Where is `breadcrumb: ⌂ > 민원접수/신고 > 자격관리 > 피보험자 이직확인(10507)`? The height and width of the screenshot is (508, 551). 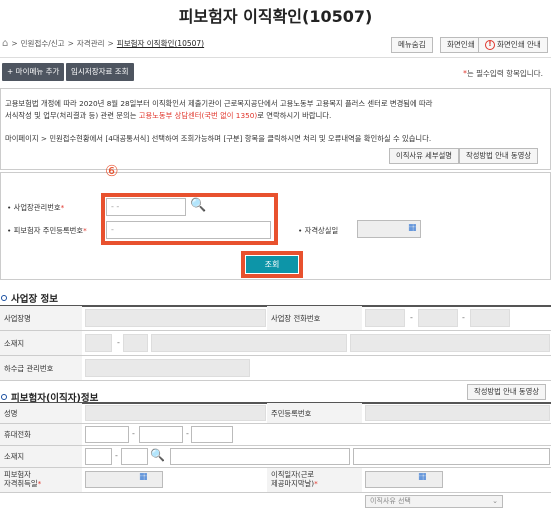
breadcrumb: ⌂ > 민원접수/신고 > 자격관리 > 피보험자 이직확인(10507) is located at coordinates (103, 43).